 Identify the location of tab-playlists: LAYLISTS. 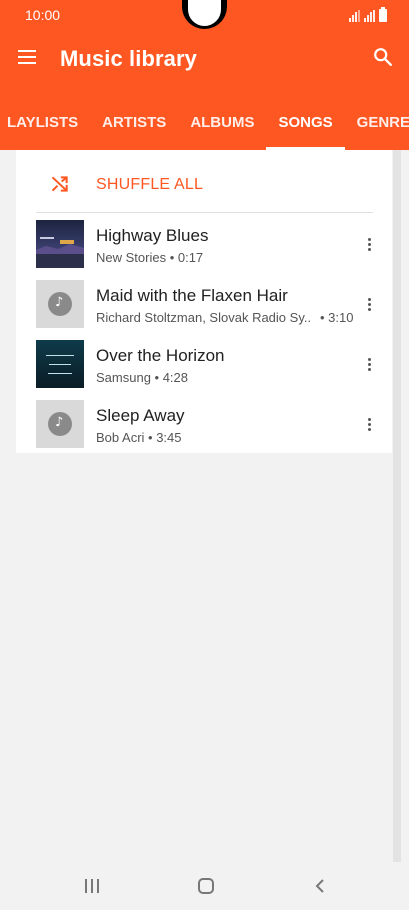
(45, 128).